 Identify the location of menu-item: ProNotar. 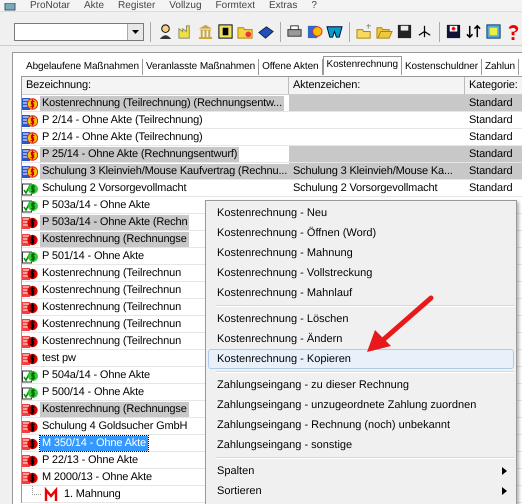
(50, 6).